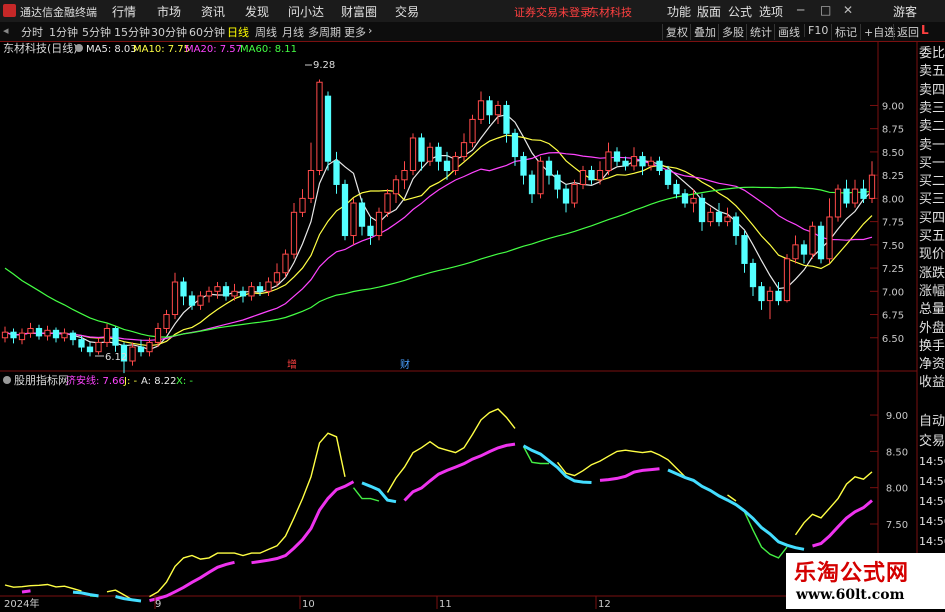 This screenshot has height=612, width=945. What do you see at coordinates (40, 48) in the screenshot?
I see `stock-title: 东材科技(日线)` at bounding box center [40, 48].